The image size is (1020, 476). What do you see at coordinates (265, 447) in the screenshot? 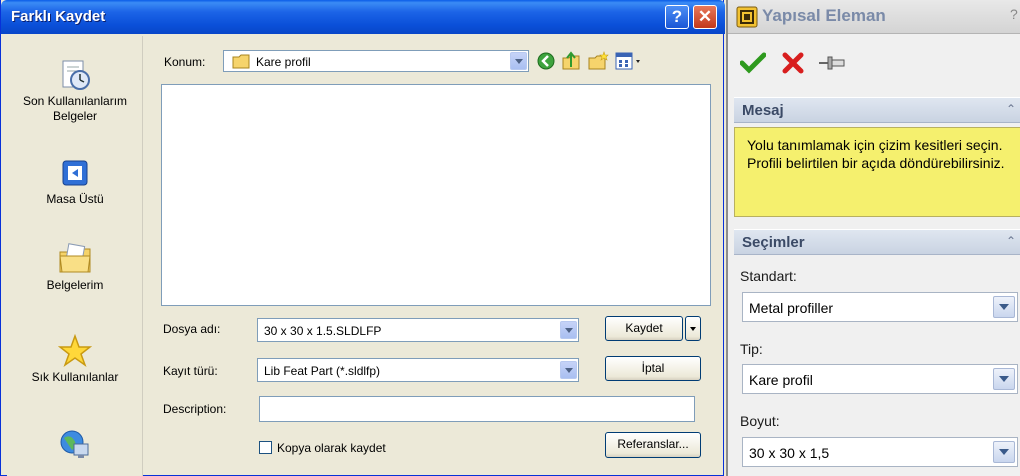
I see `save-copy-checkbox` at bounding box center [265, 447].